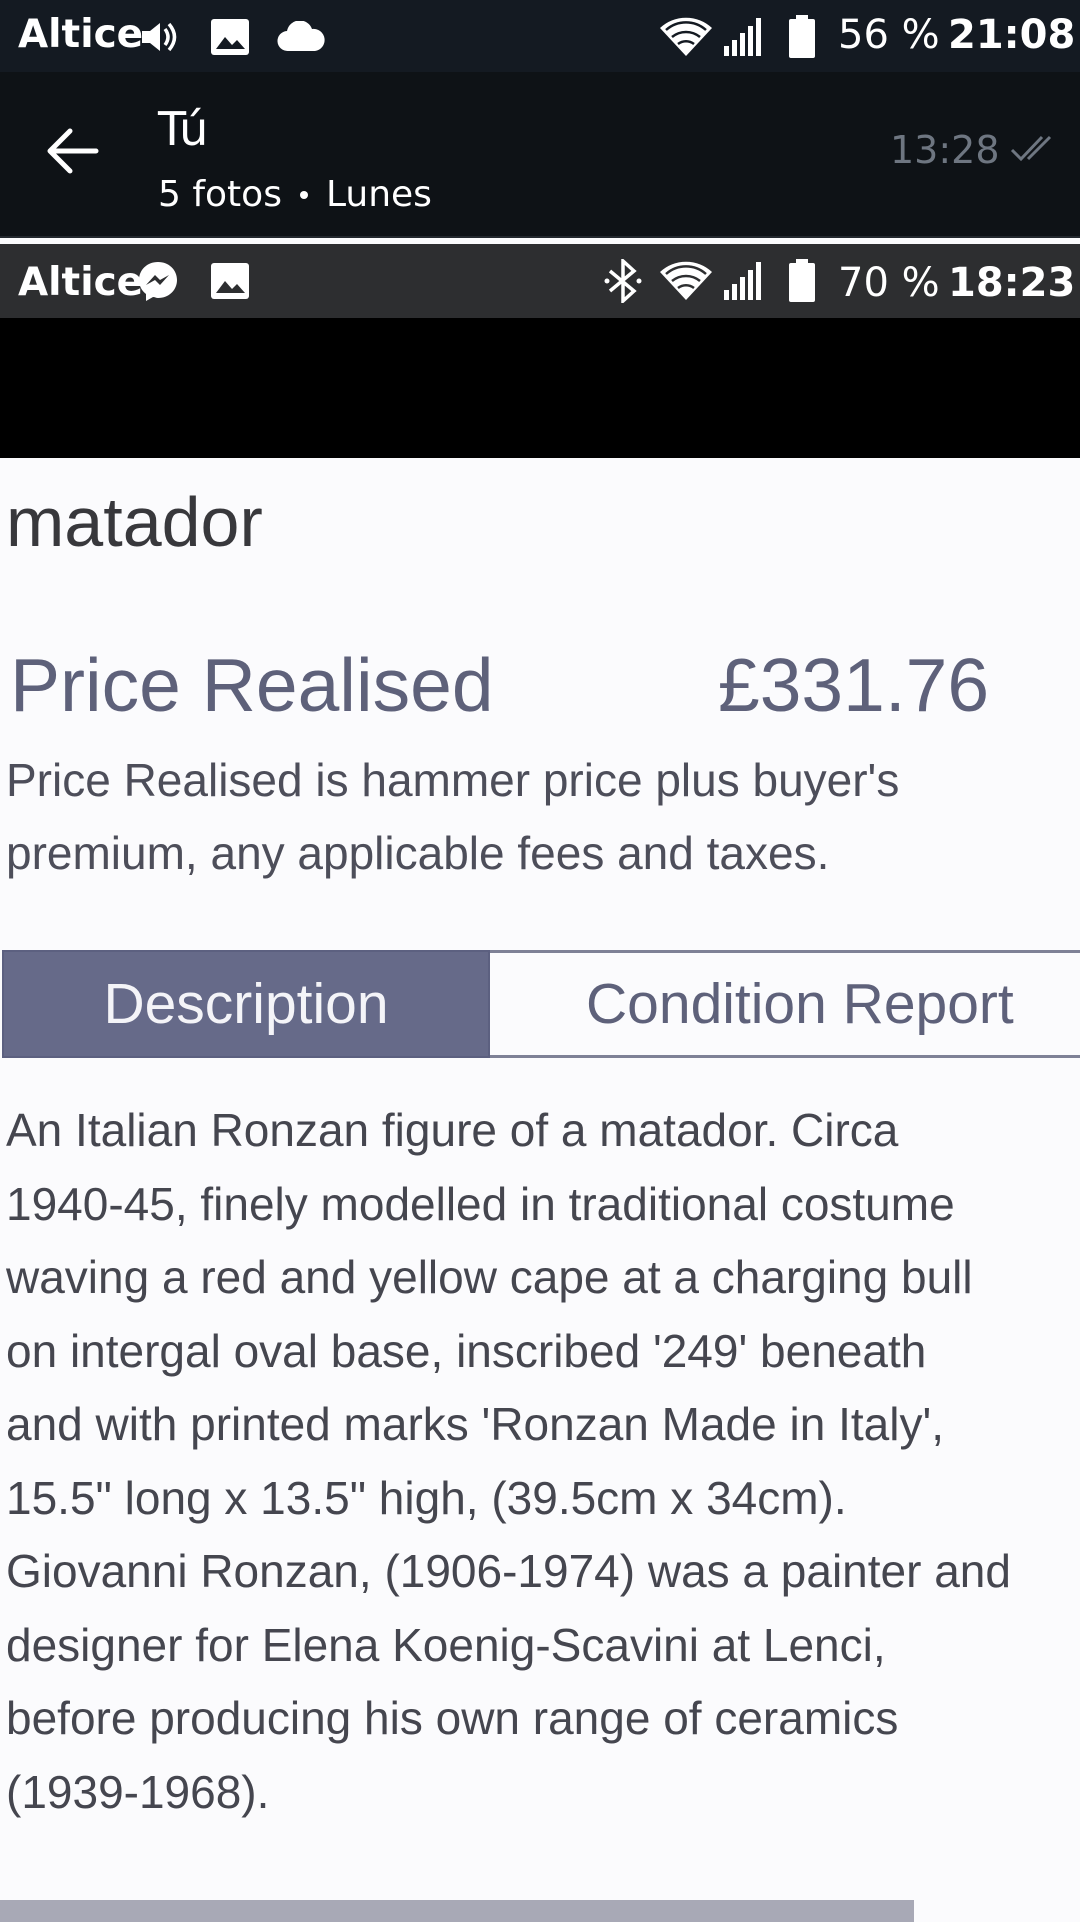 This screenshot has width=1080, height=1922. Describe the element at coordinates (303, 194) in the screenshot. I see `separator-dot` at that location.